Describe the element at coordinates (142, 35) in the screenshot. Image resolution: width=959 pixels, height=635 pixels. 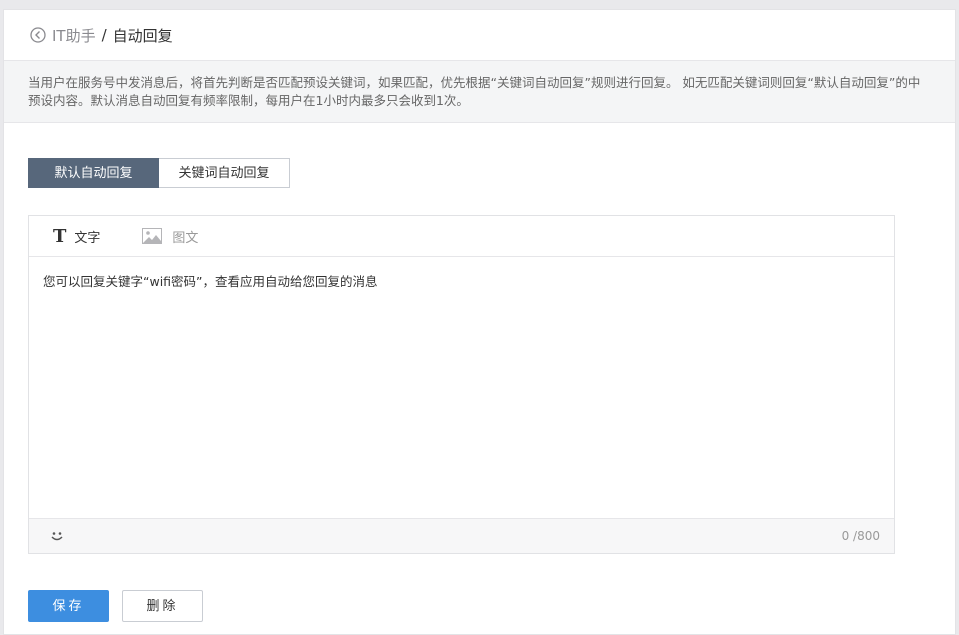
I see `page-title: 自动回复` at that location.